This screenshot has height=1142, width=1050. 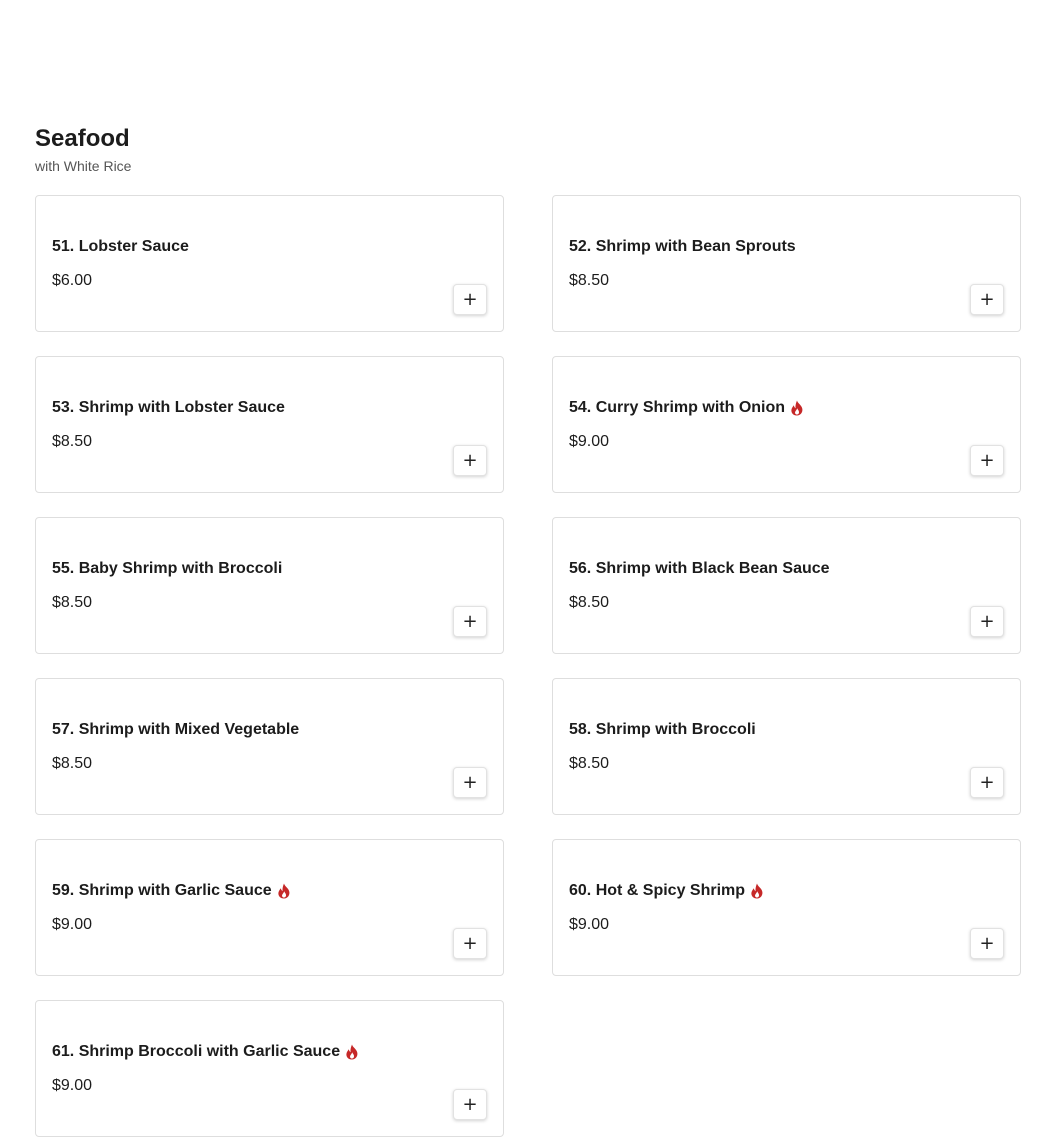 What do you see at coordinates (167, 568) in the screenshot?
I see `menu-item-name: 55. Baby Shrimp with Broccoli` at bounding box center [167, 568].